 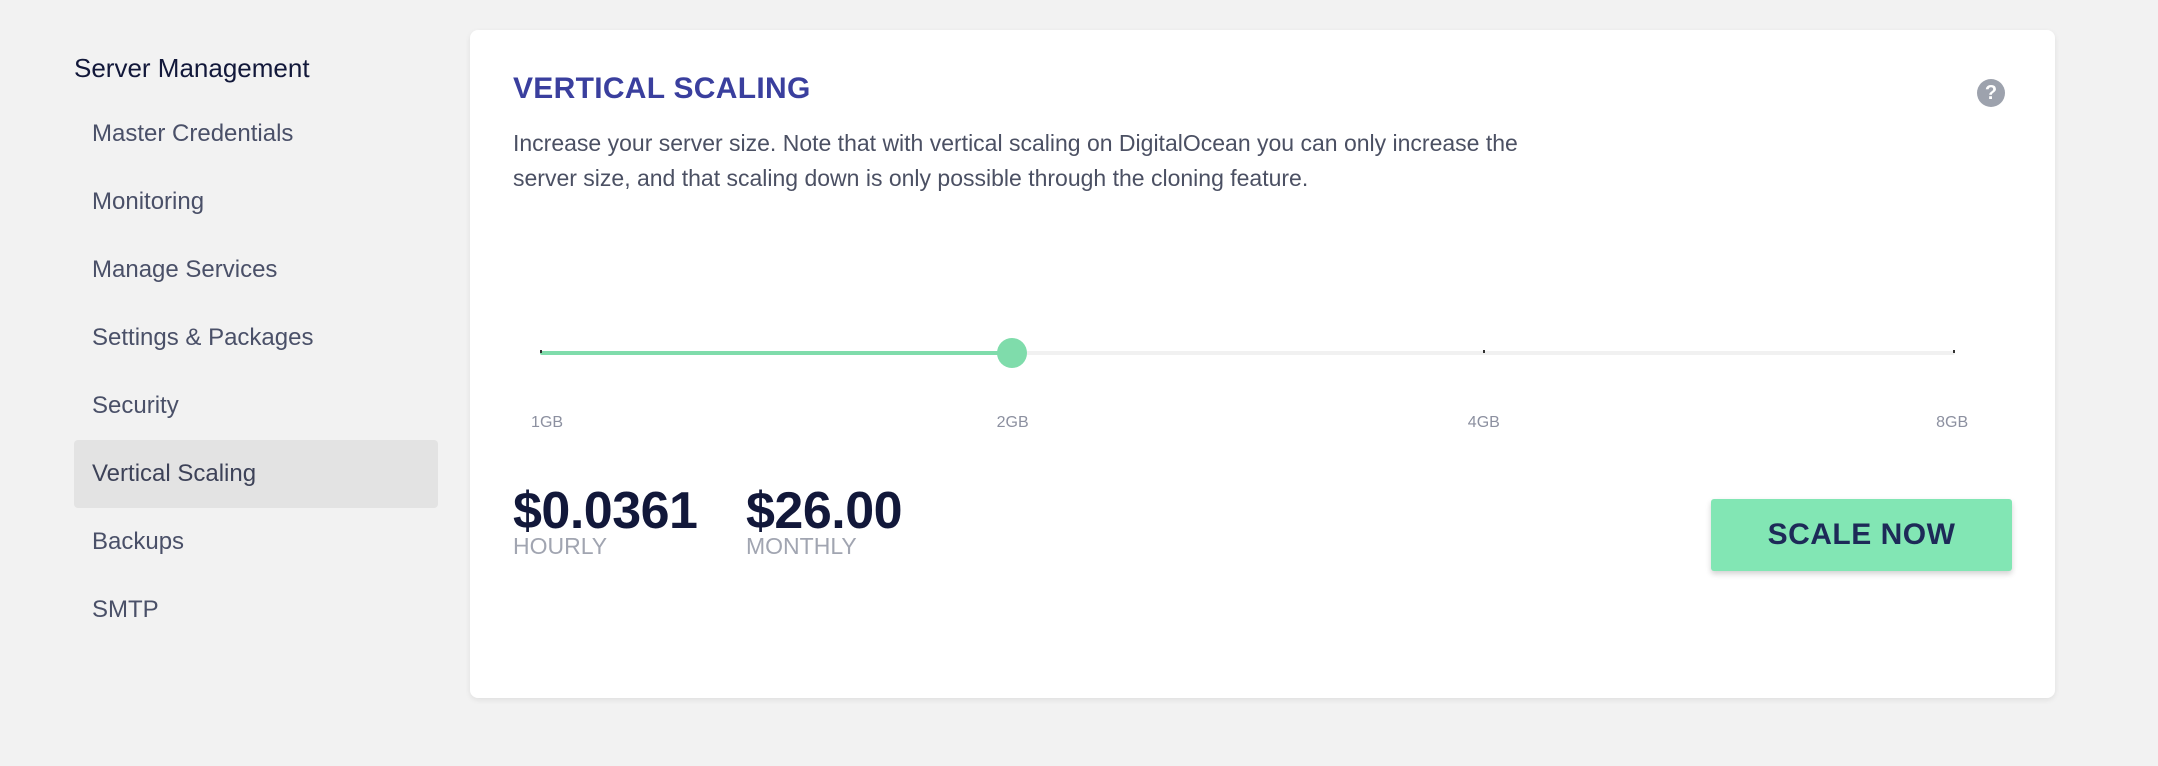 I want to click on slider-fill, so click(x=776, y=353).